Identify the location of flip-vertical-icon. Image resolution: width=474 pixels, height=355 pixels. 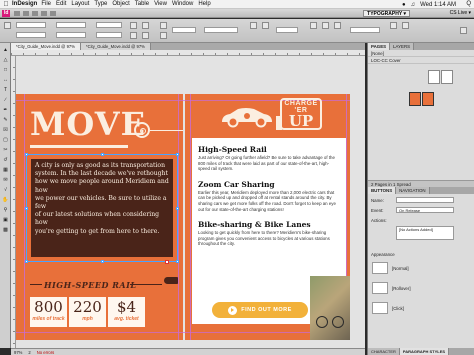
(145, 35).